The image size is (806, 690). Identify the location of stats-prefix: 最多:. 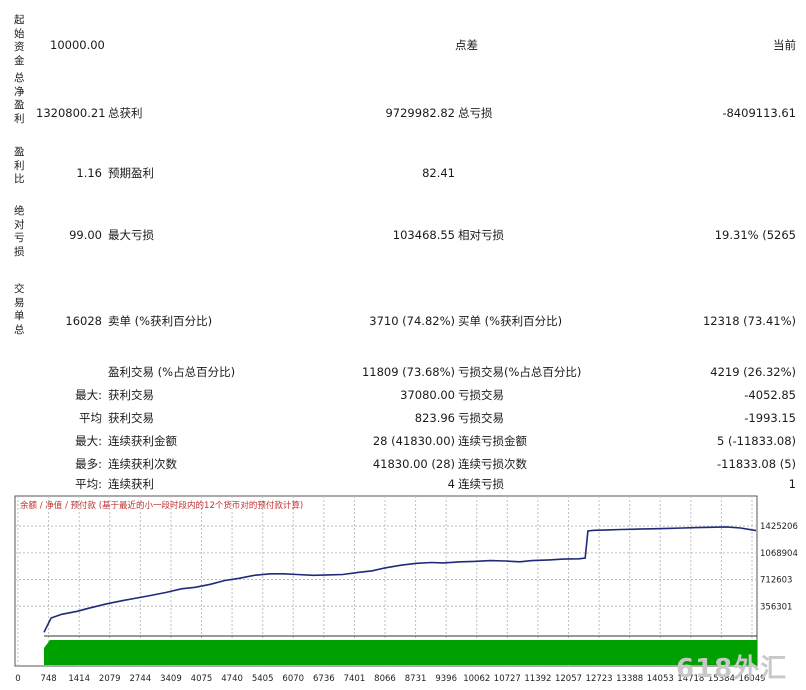
(88, 464).